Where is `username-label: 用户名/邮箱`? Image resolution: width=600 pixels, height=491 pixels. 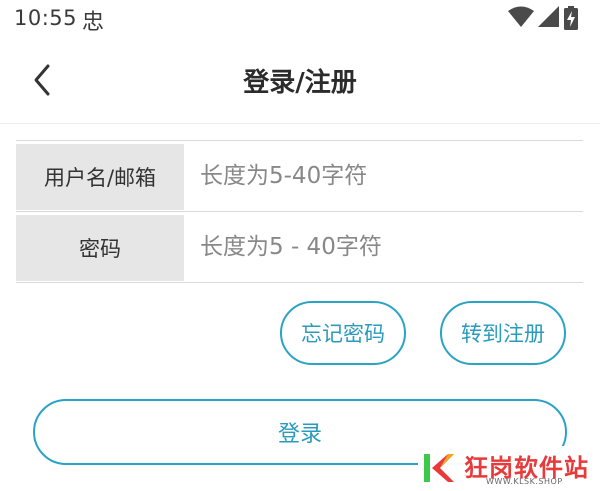
username-label: 用户名/邮箱 is located at coordinates (100, 177).